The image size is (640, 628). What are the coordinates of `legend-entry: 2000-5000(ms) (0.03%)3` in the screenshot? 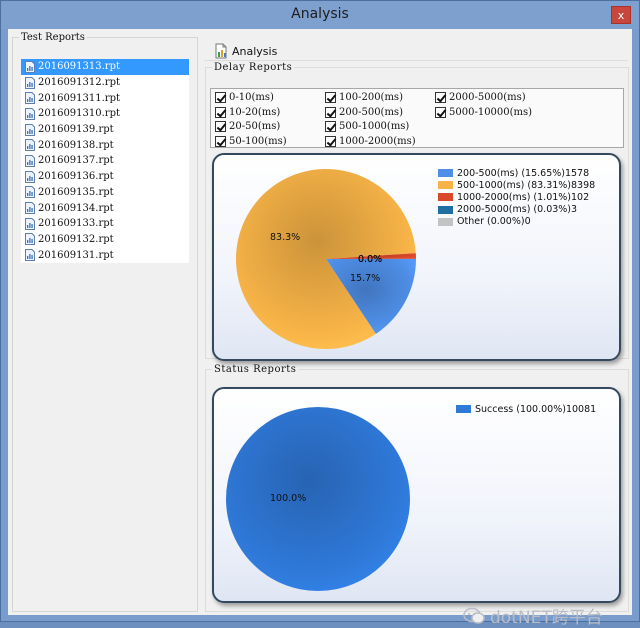 It's located at (516, 210).